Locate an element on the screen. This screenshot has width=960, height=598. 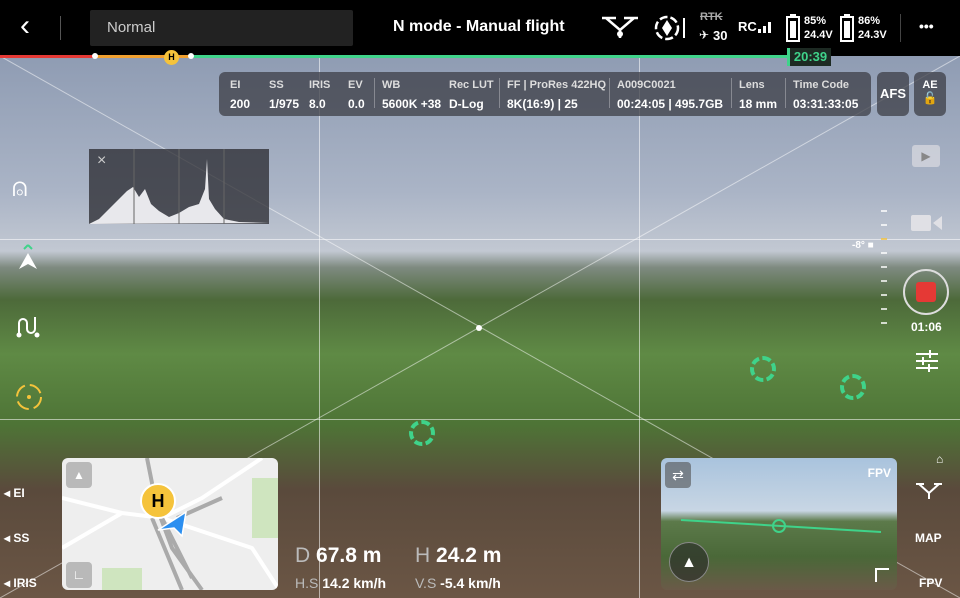
afs-button: AFS is located at coordinates (893, 94).